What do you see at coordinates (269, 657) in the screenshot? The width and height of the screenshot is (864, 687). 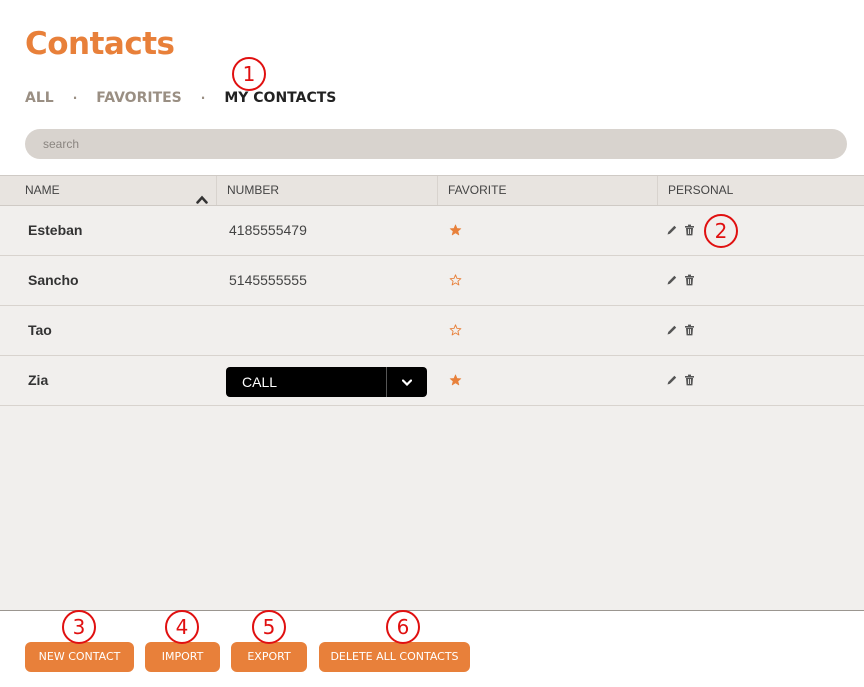 I see `export-button: EXPORT` at bounding box center [269, 657].